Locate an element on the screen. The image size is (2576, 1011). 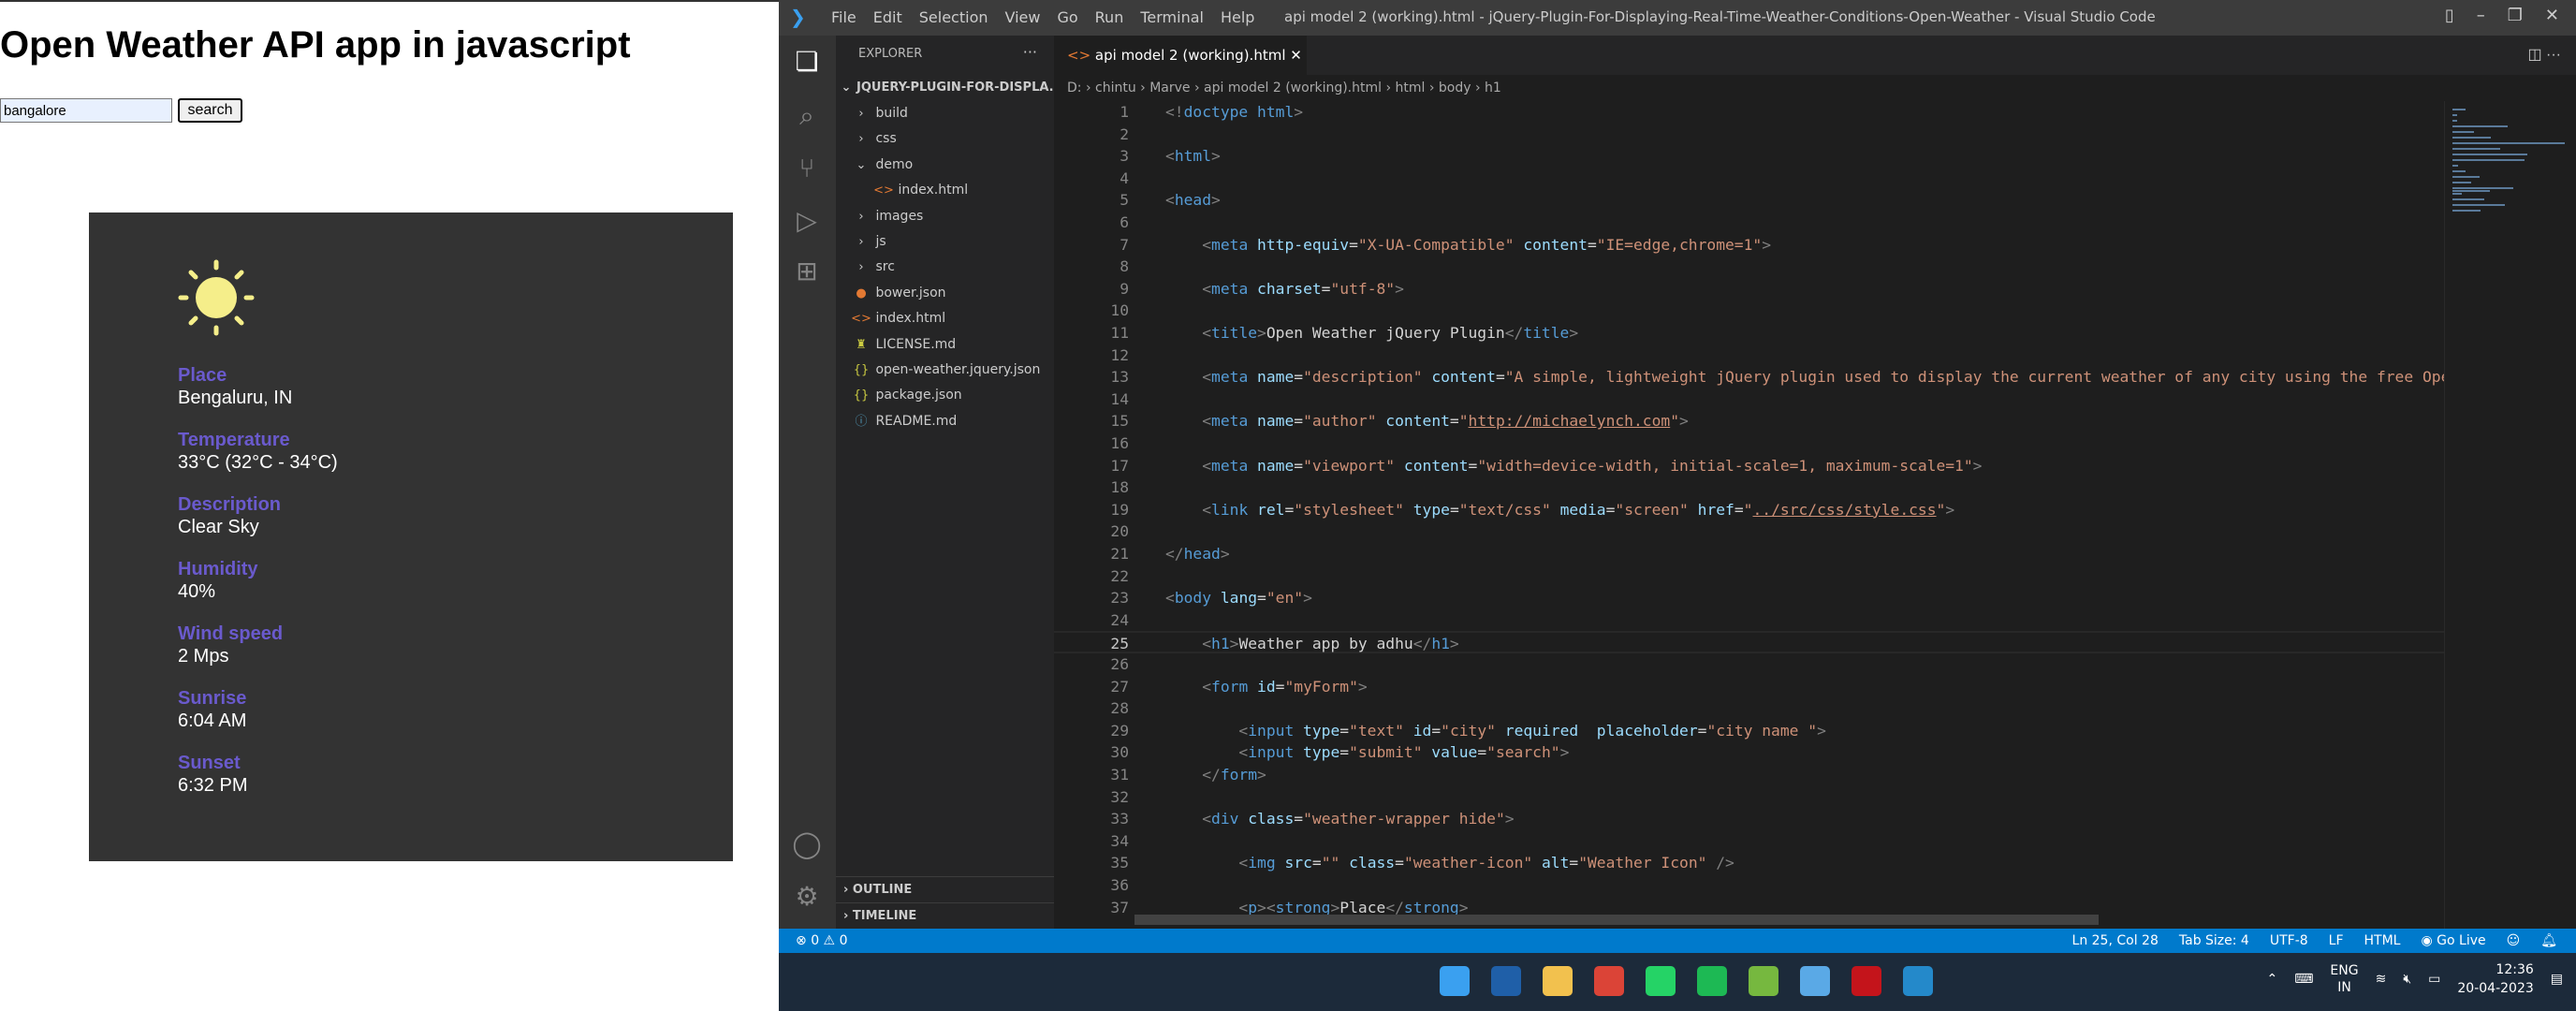
tree-item: › css is located at coordinates (945, 139).